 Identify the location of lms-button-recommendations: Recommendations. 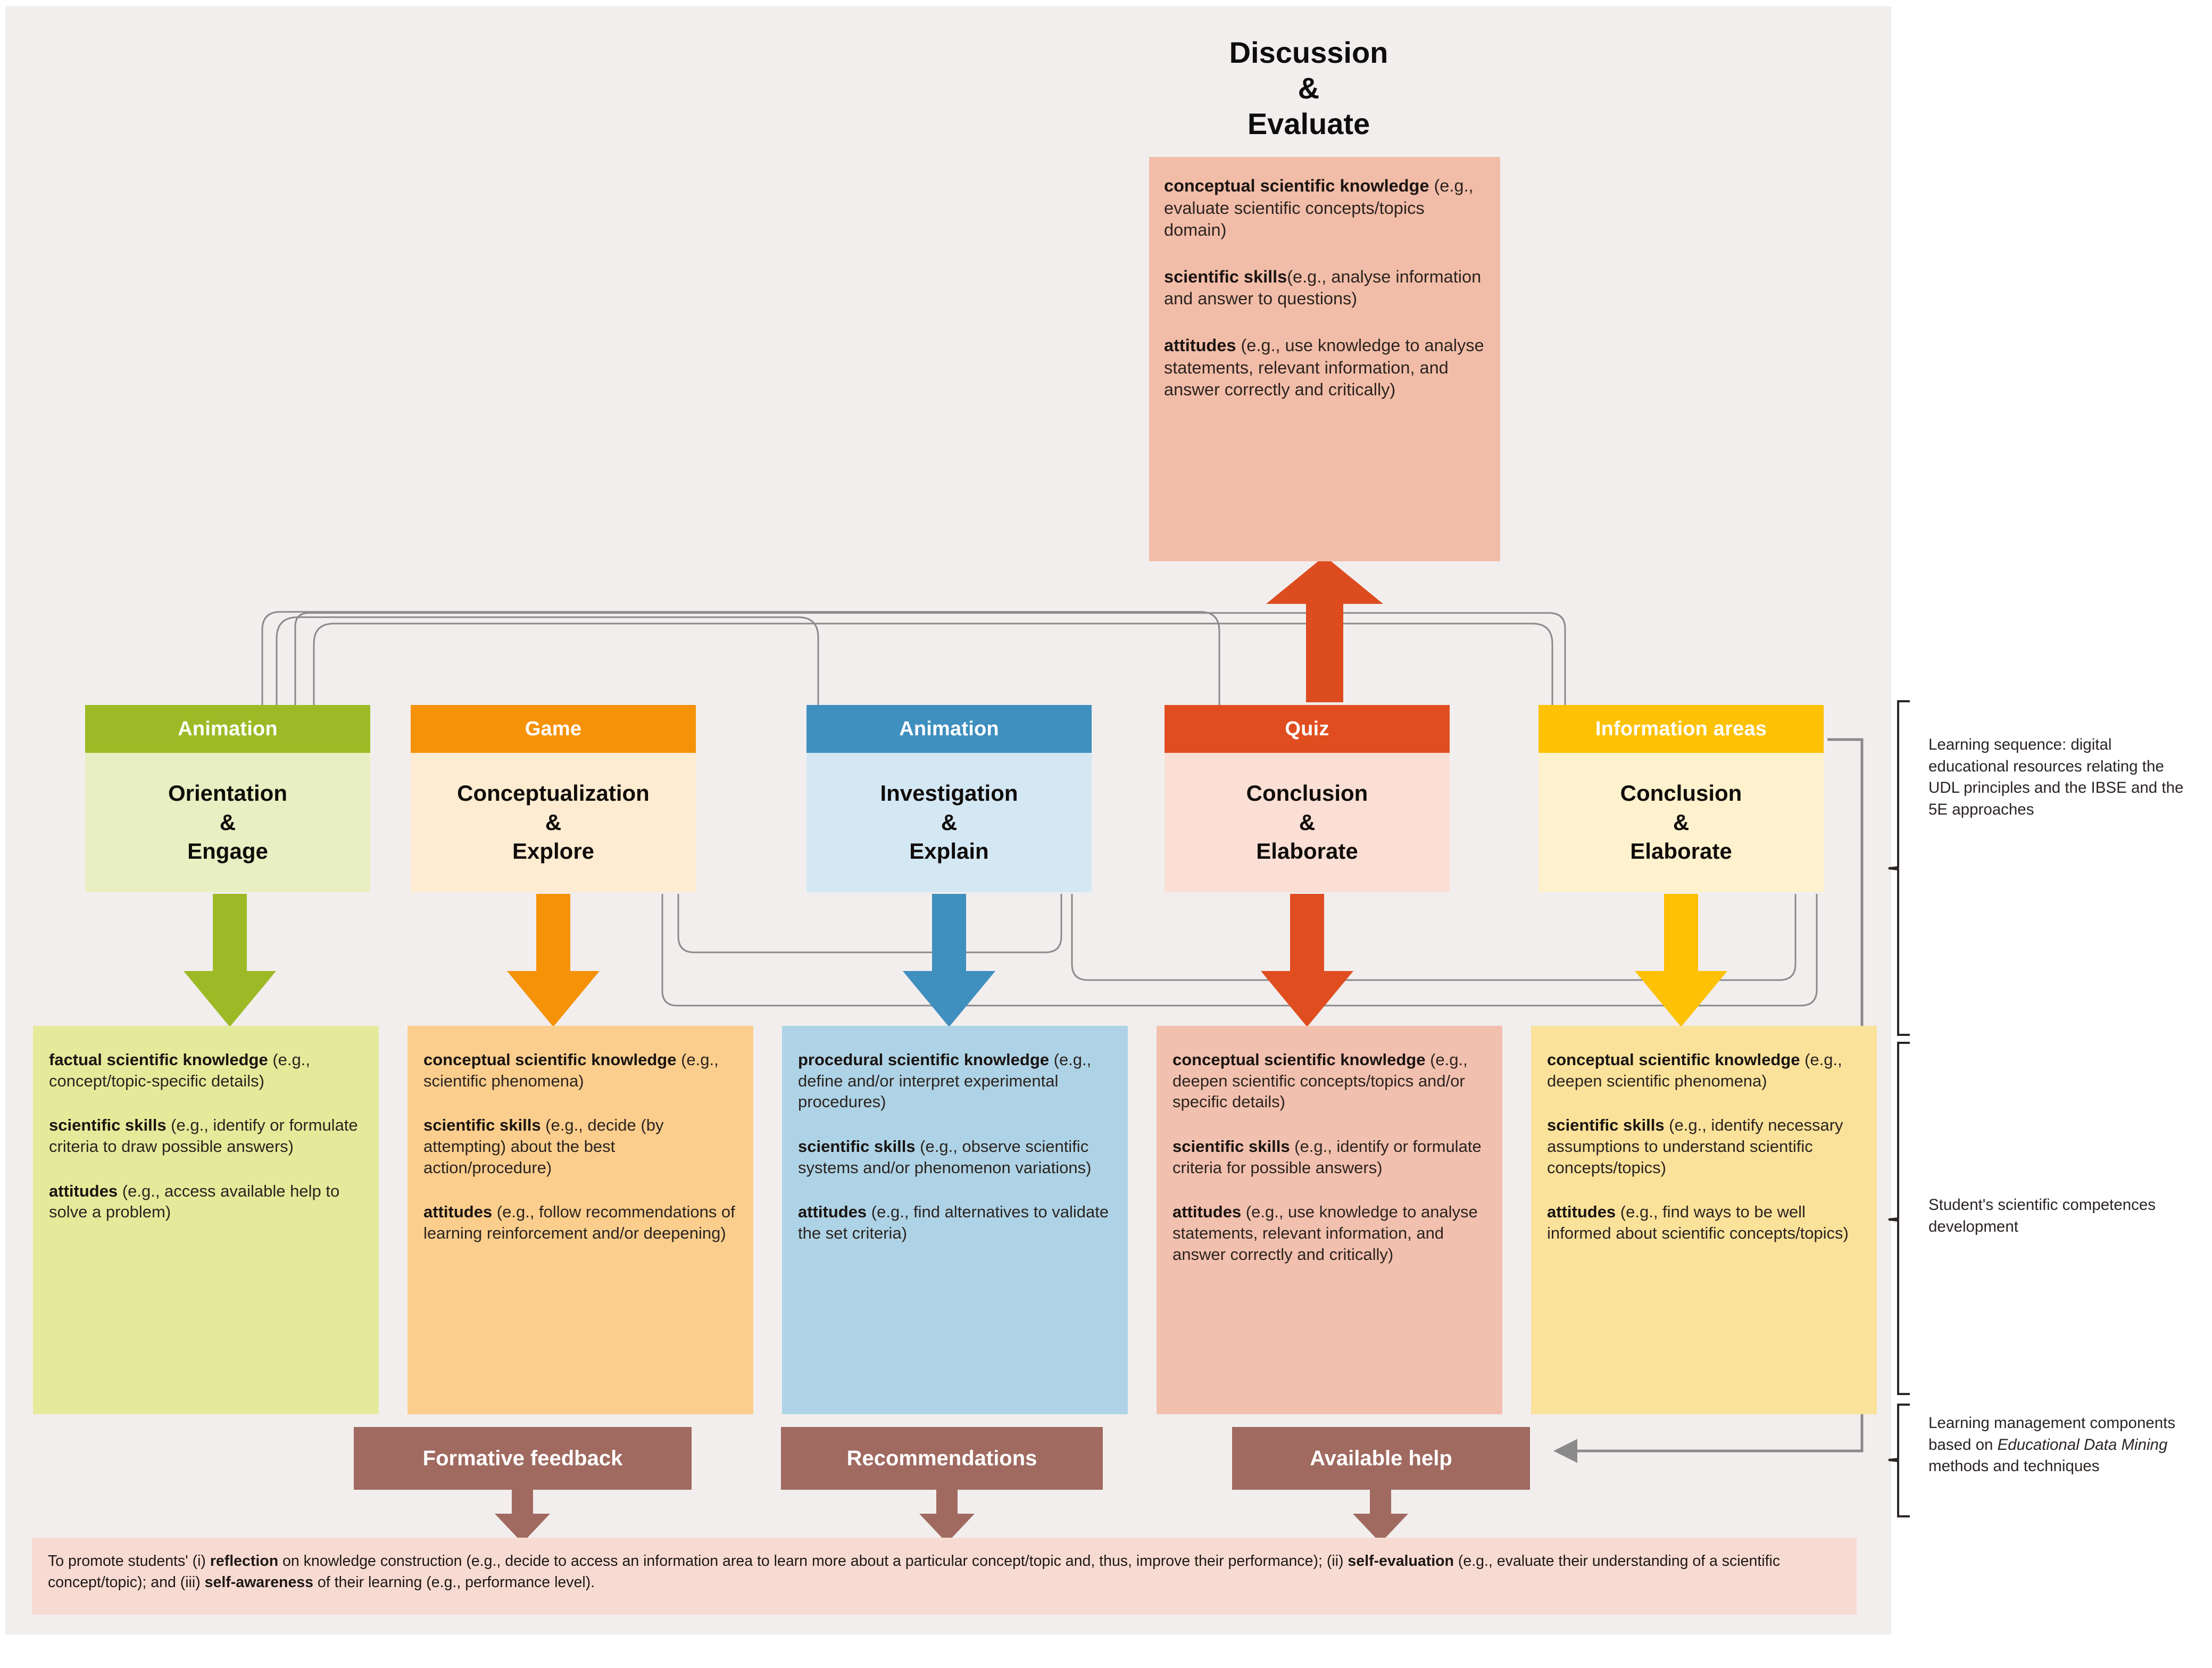
(942, 1458).